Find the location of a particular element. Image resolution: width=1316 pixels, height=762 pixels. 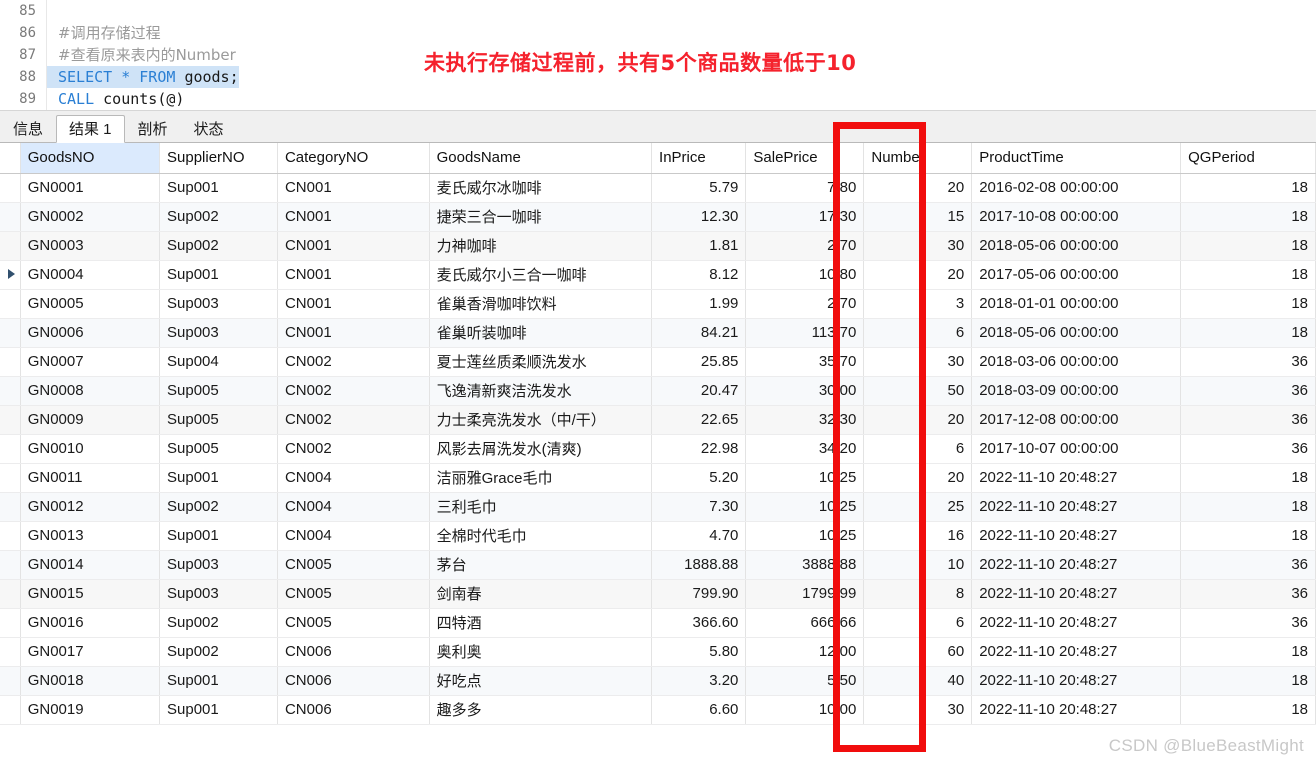

cell-saleprice: 10.25 is located at coordinates (805, 536).